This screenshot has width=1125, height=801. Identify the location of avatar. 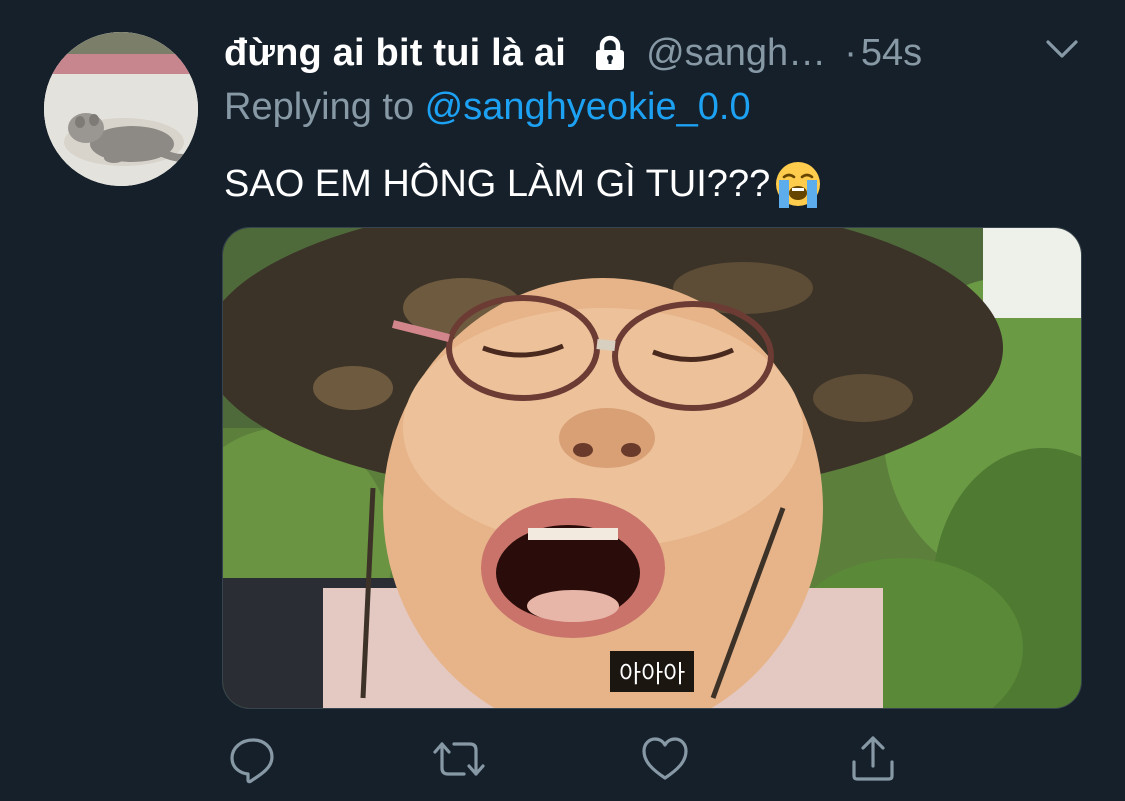
(121, 109).